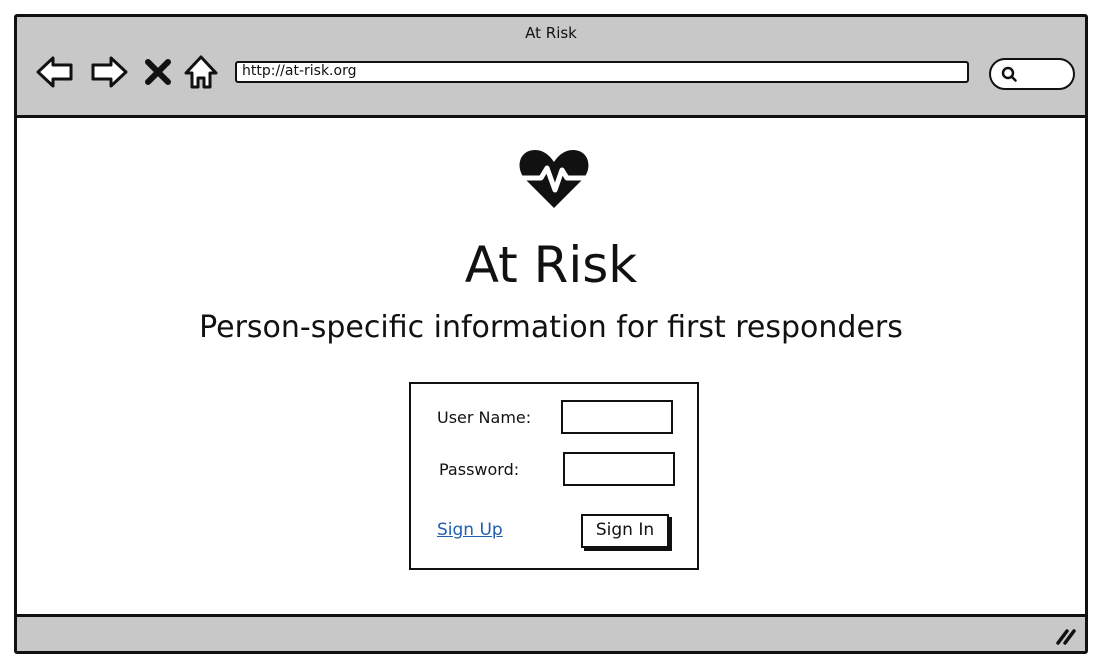 Image resolution: width=1105 pixels, height=670 pixels. I want to click on browser-chrome: At Risk http://at-risk.org, so click(551, 67).